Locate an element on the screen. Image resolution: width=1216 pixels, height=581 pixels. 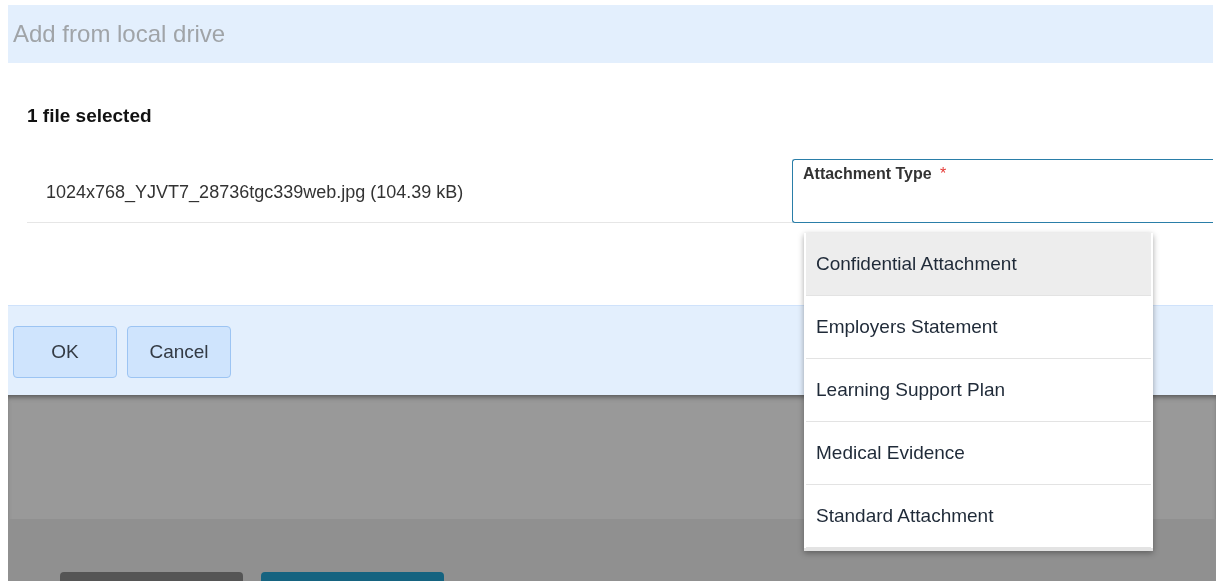
dropdown-option: Confidential Attachment is located at coordinates (978, 264).